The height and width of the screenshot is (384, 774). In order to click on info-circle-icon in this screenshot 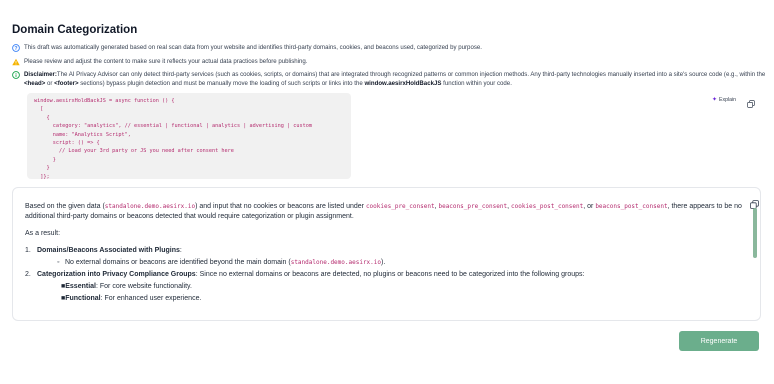, I will do `click(16, 75)`.